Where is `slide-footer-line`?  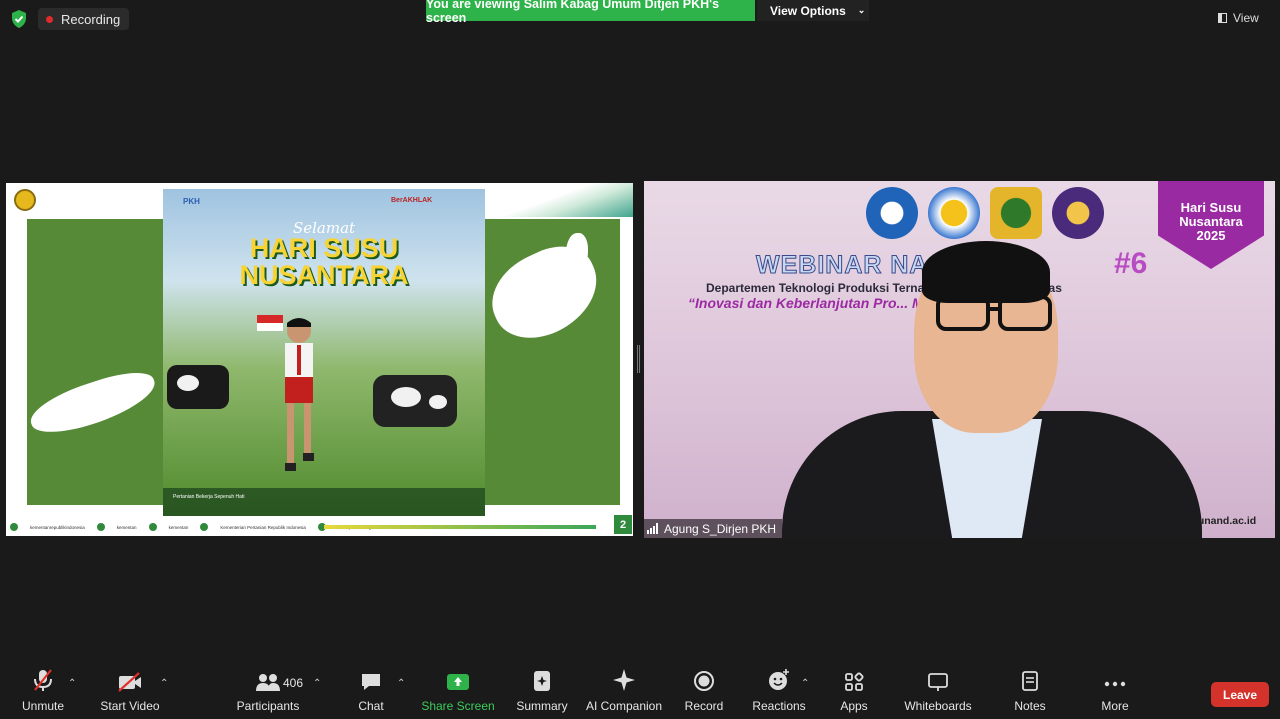 slide-footer-line is located at coordinates (460, 527).